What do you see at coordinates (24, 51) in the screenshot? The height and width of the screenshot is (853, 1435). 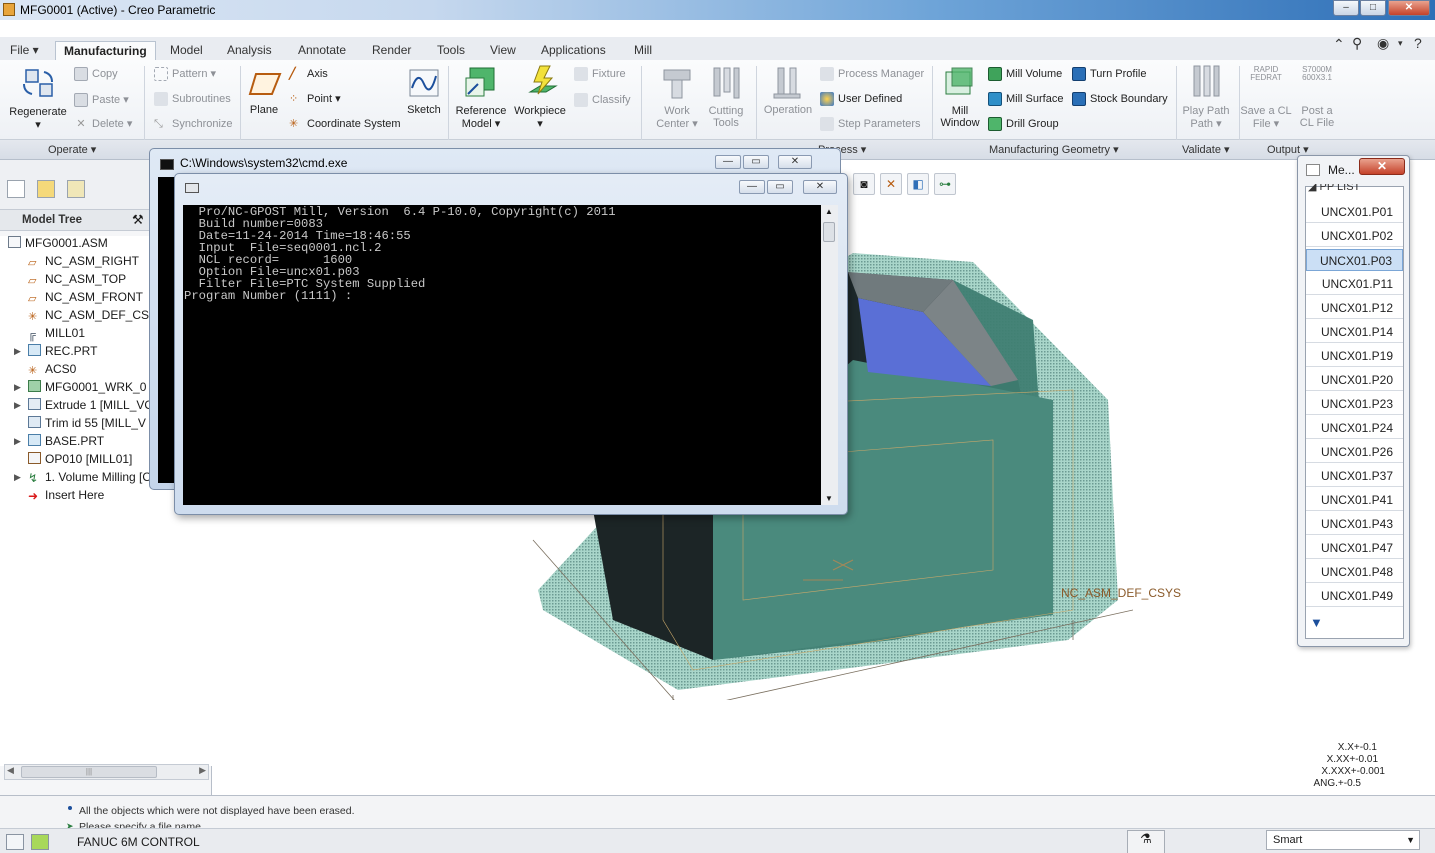 I see `tab-file: File ▾` at bounding box center [24, 51].